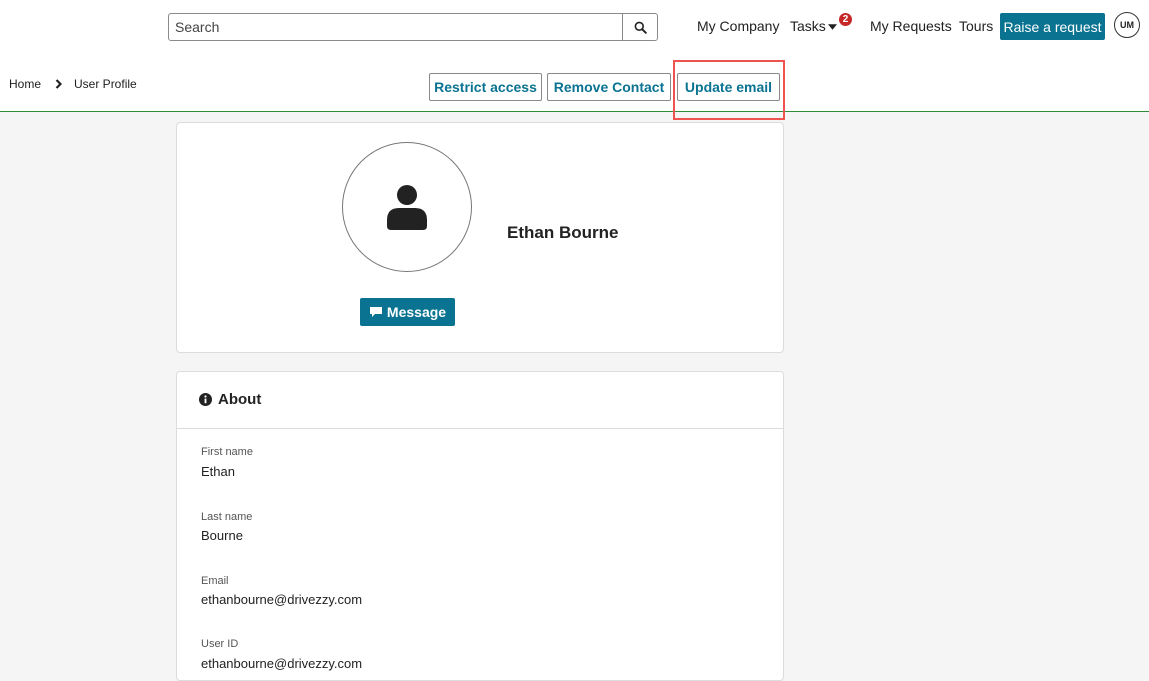  I want to click on user-avatar: UM, so click(1127, 25).